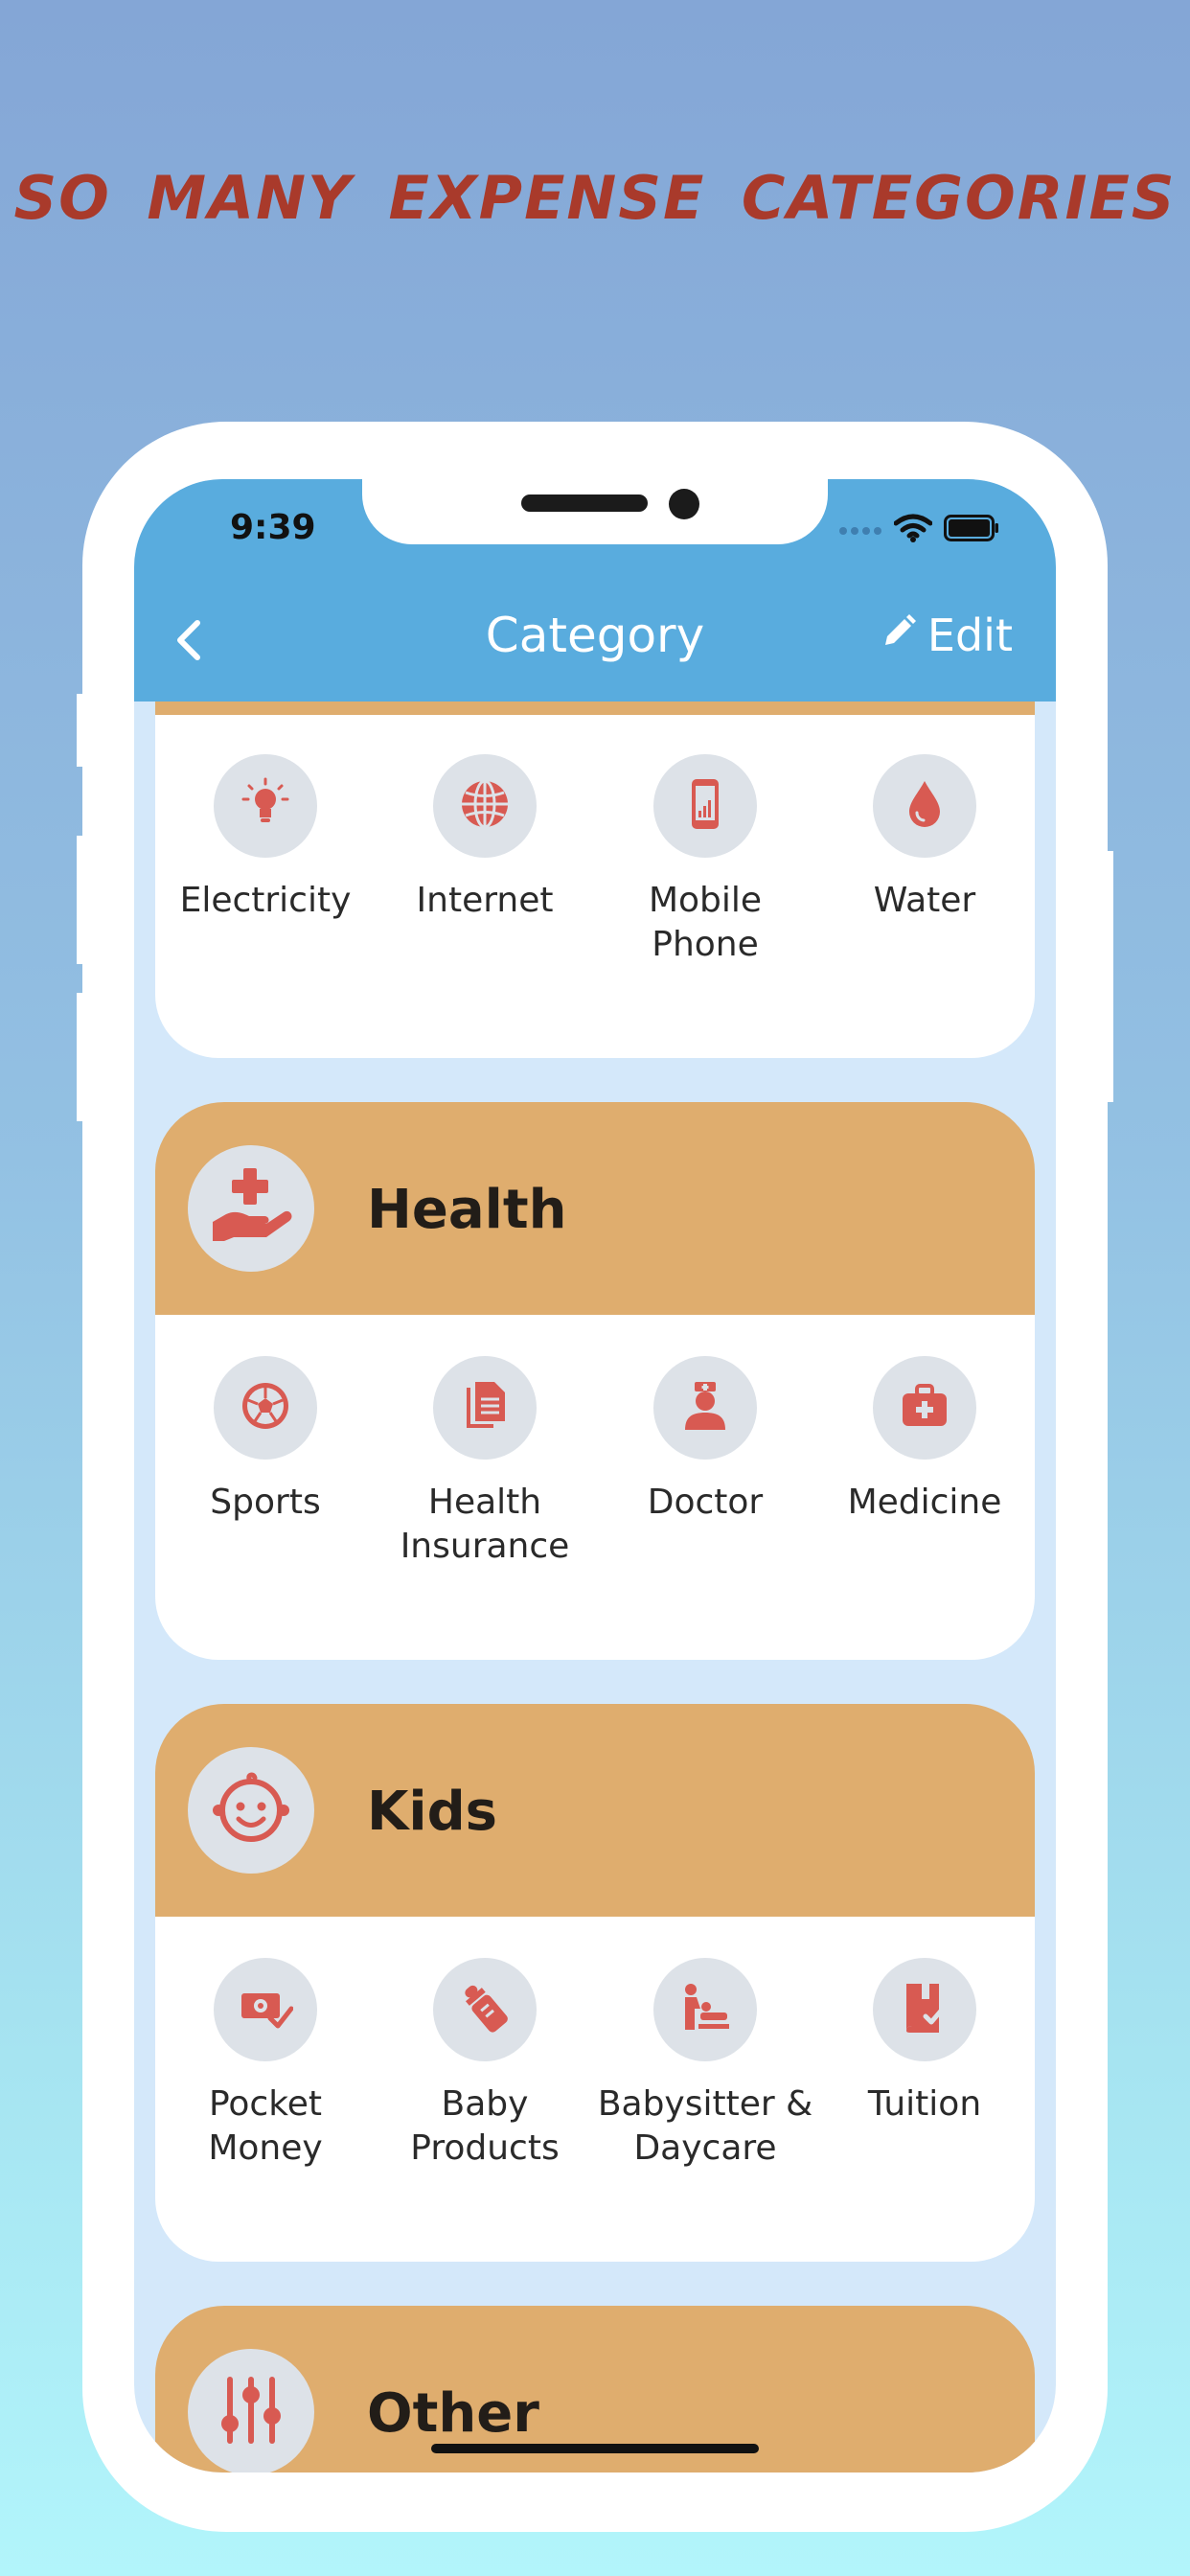 The width and height of the screenshot is (1190, 2576). What do you see at coordinates (684, 504) in the screenshot?
I see `front-camera` at bounding box center [684, 504].